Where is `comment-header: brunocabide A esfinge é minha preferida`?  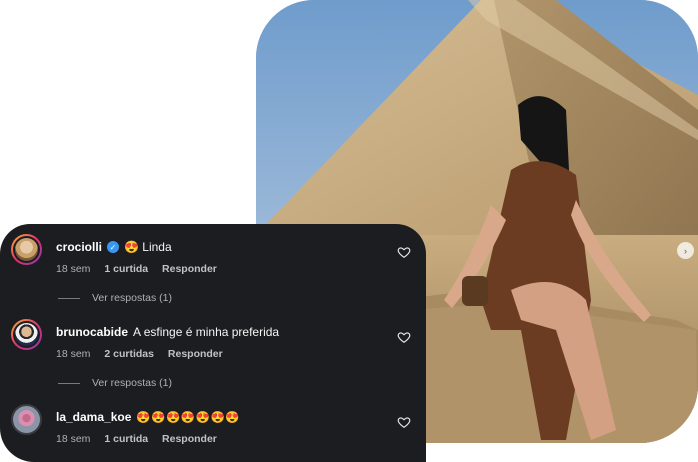 comment-header: brunocabide A esfinge é minha preferida is located at coordinates (167, 332).